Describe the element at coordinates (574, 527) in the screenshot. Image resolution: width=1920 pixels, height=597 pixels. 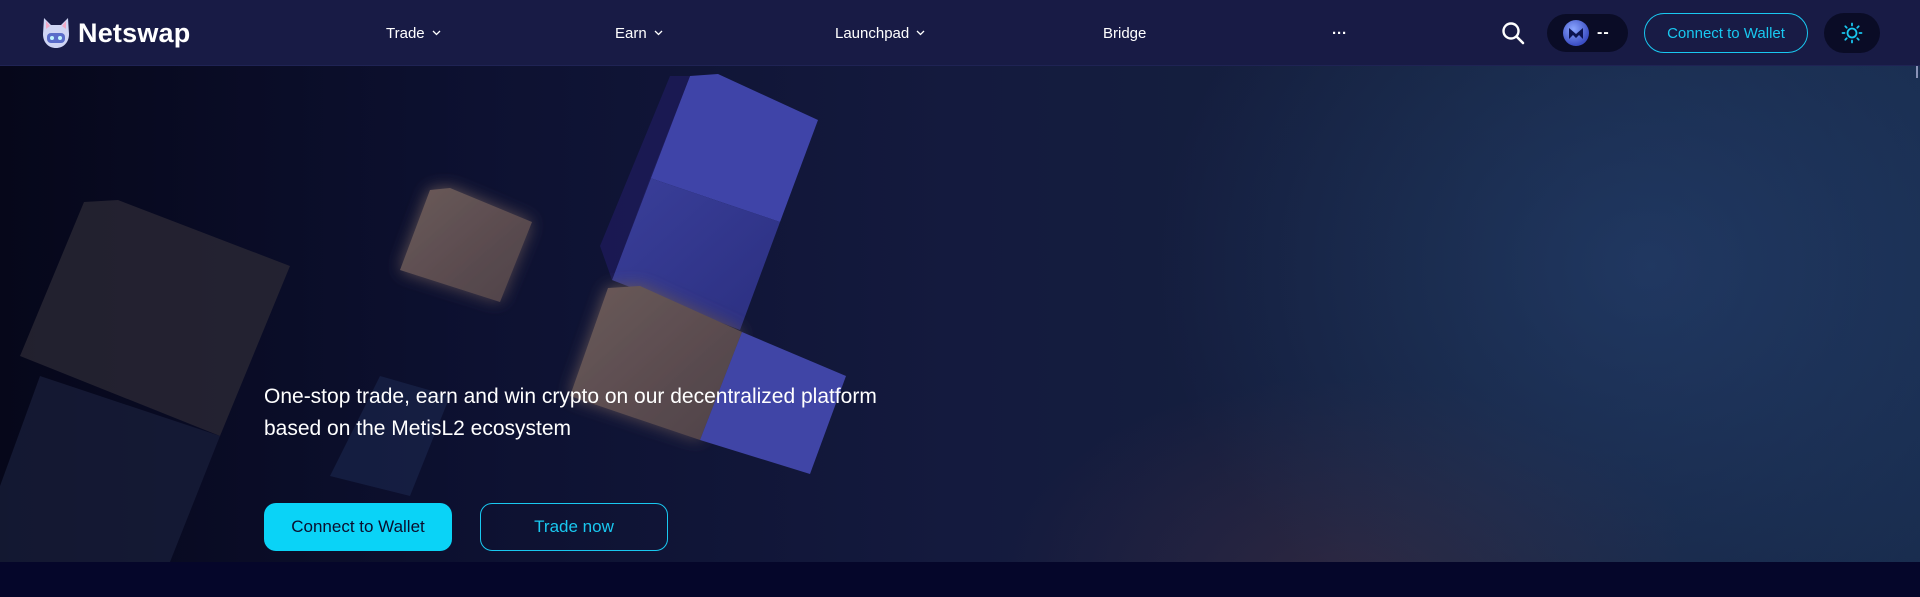
I see `hero-trade-now-button: Trade now` at that location.